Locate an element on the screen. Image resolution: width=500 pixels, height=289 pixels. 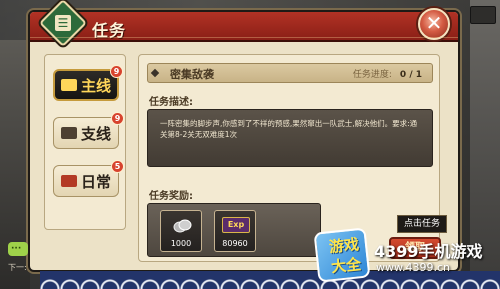
quest-progress-label: 任务进度: is located at coordinates (372, 75).